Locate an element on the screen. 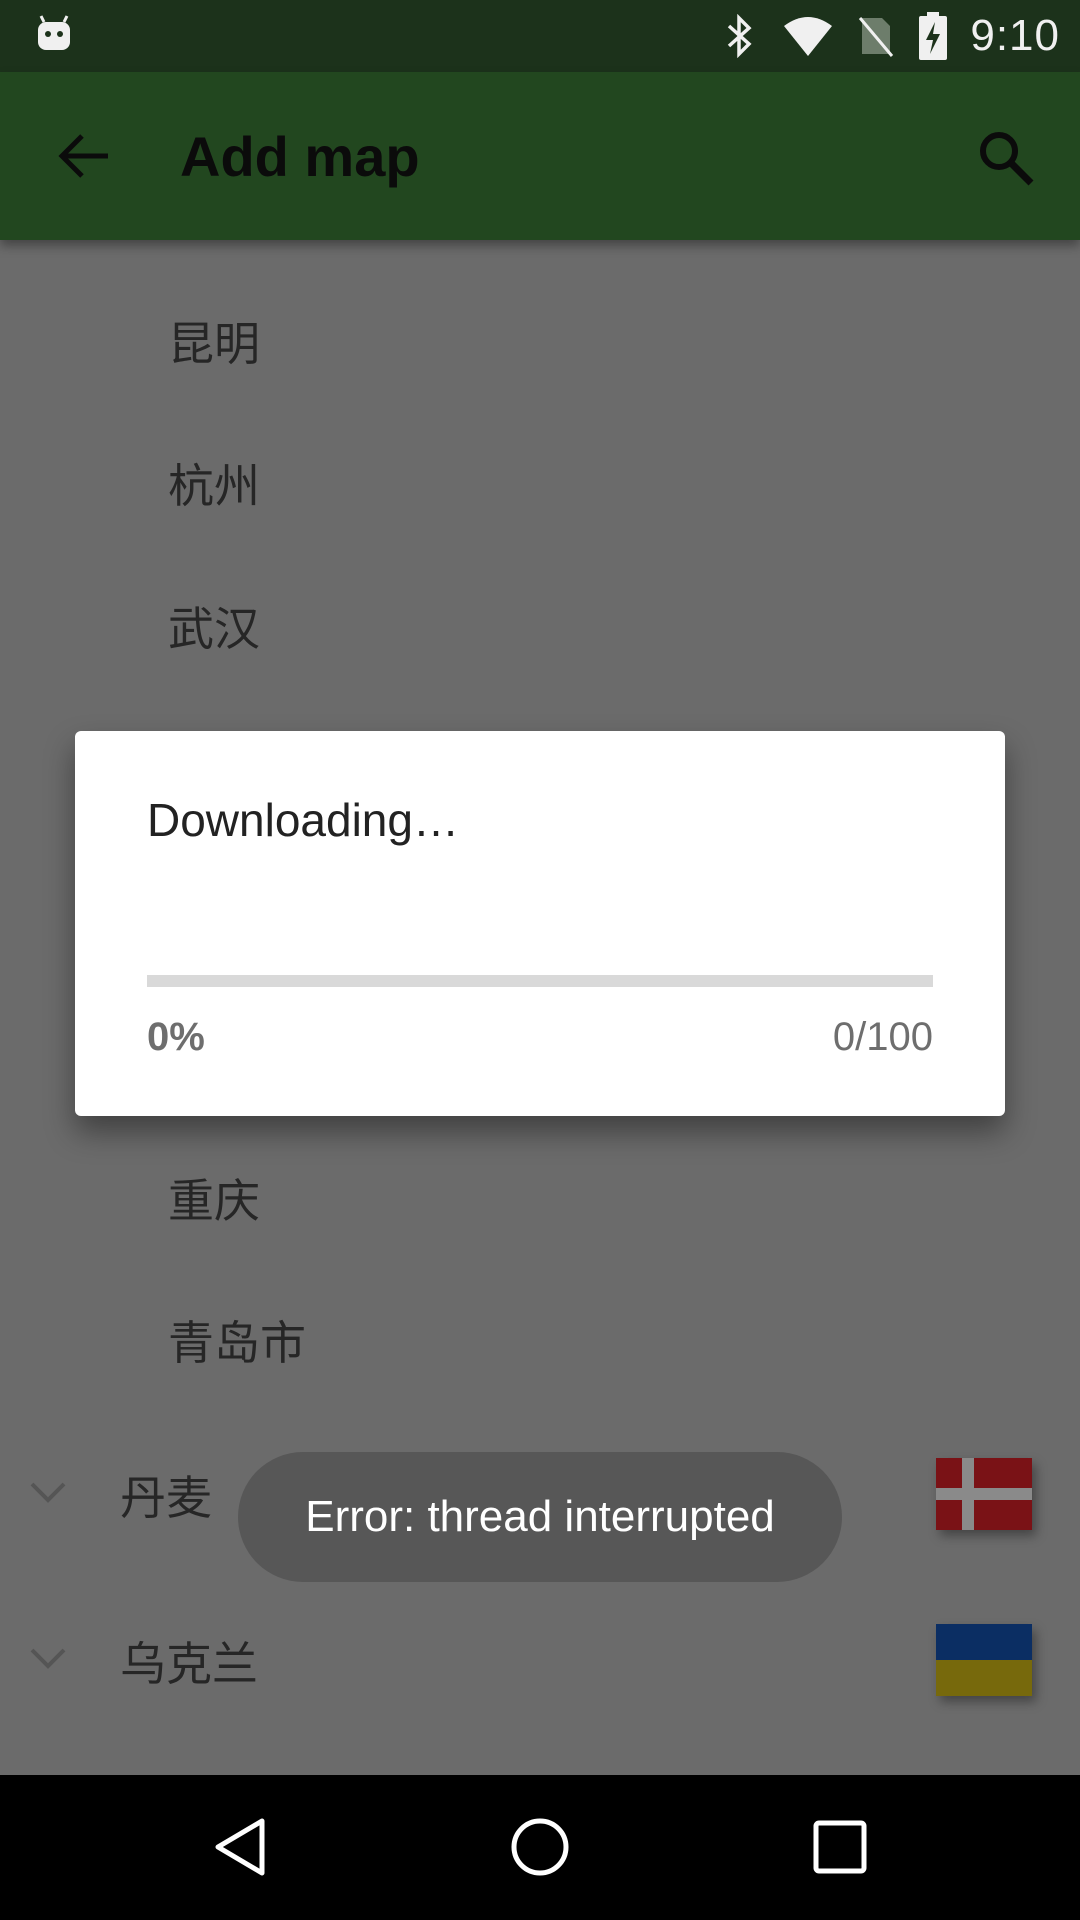  page-title: Add map is located at coordinates (300, 156).